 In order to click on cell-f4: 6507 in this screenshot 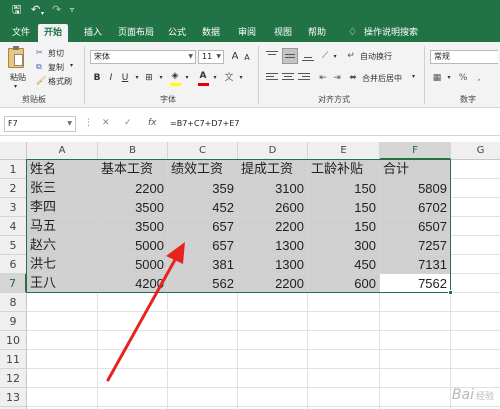, I will do `click(415, 226)`.